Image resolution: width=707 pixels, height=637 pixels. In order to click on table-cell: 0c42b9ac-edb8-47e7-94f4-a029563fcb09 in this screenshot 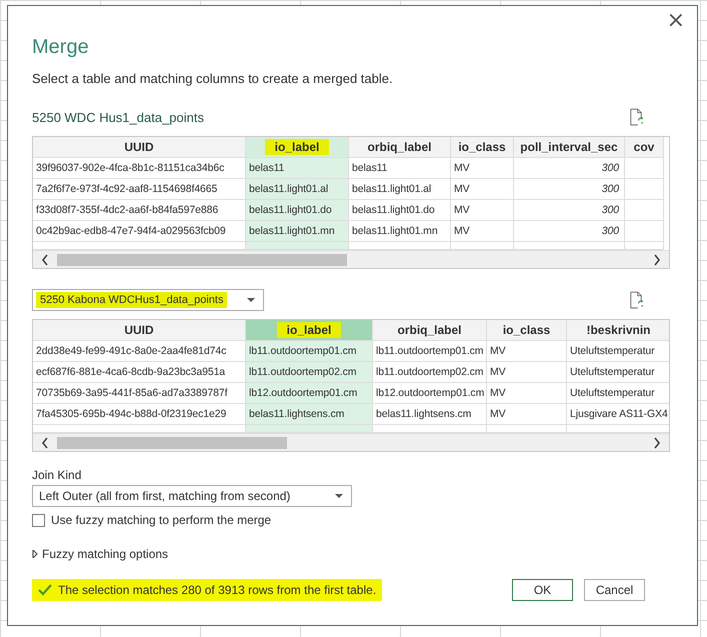, I will do `click(139, 231)`.